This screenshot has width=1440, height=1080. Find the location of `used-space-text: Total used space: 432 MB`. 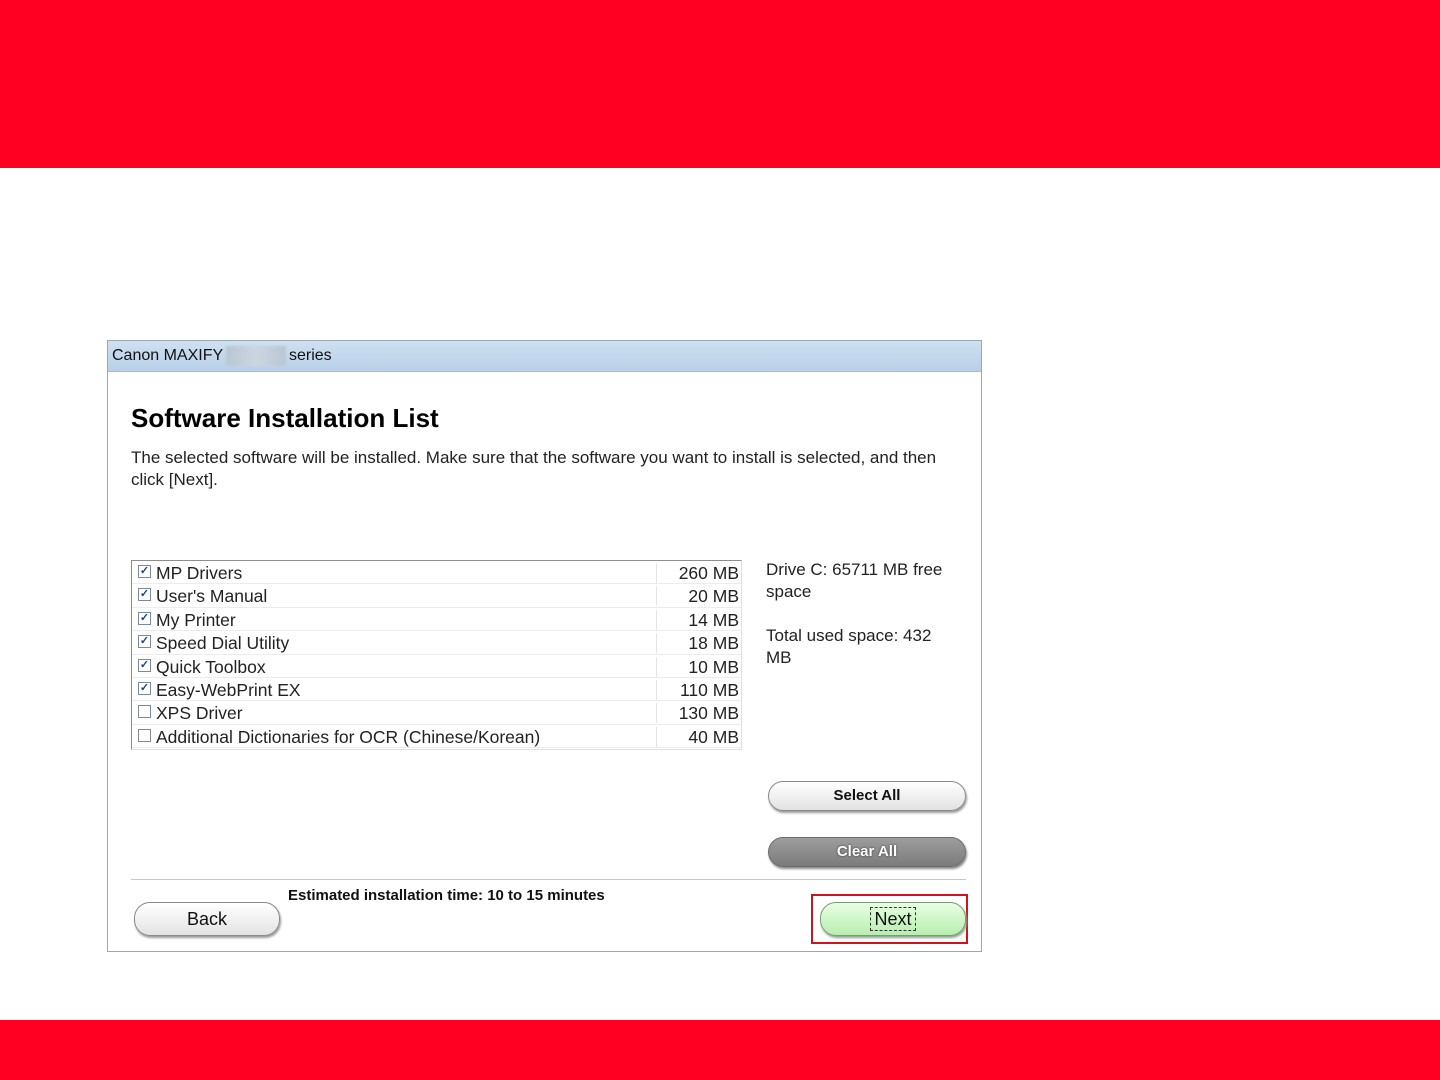

used-space-text: Total used space: 432 MB is located at coordinates (849, 646).